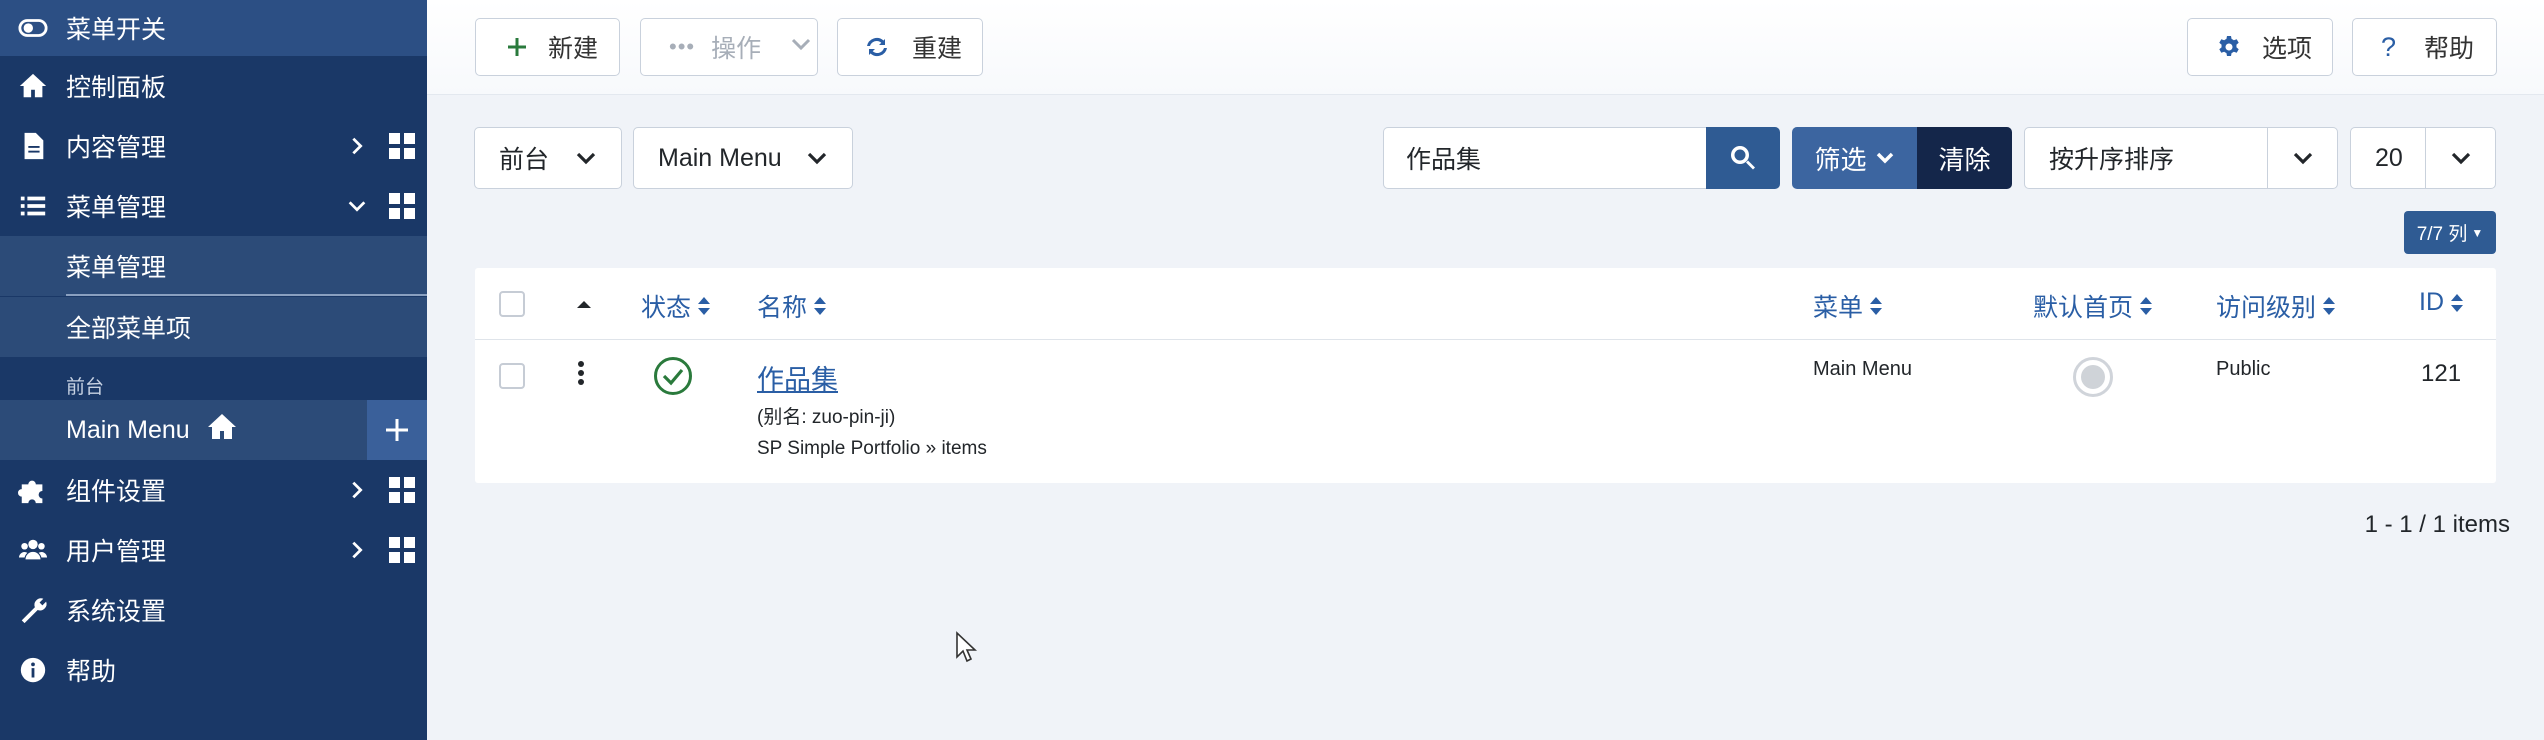  Describe the element at coordinates (826, 415) in the screenshot. I see `item-alias: (别名: zuo-pin-ji)` at that location.